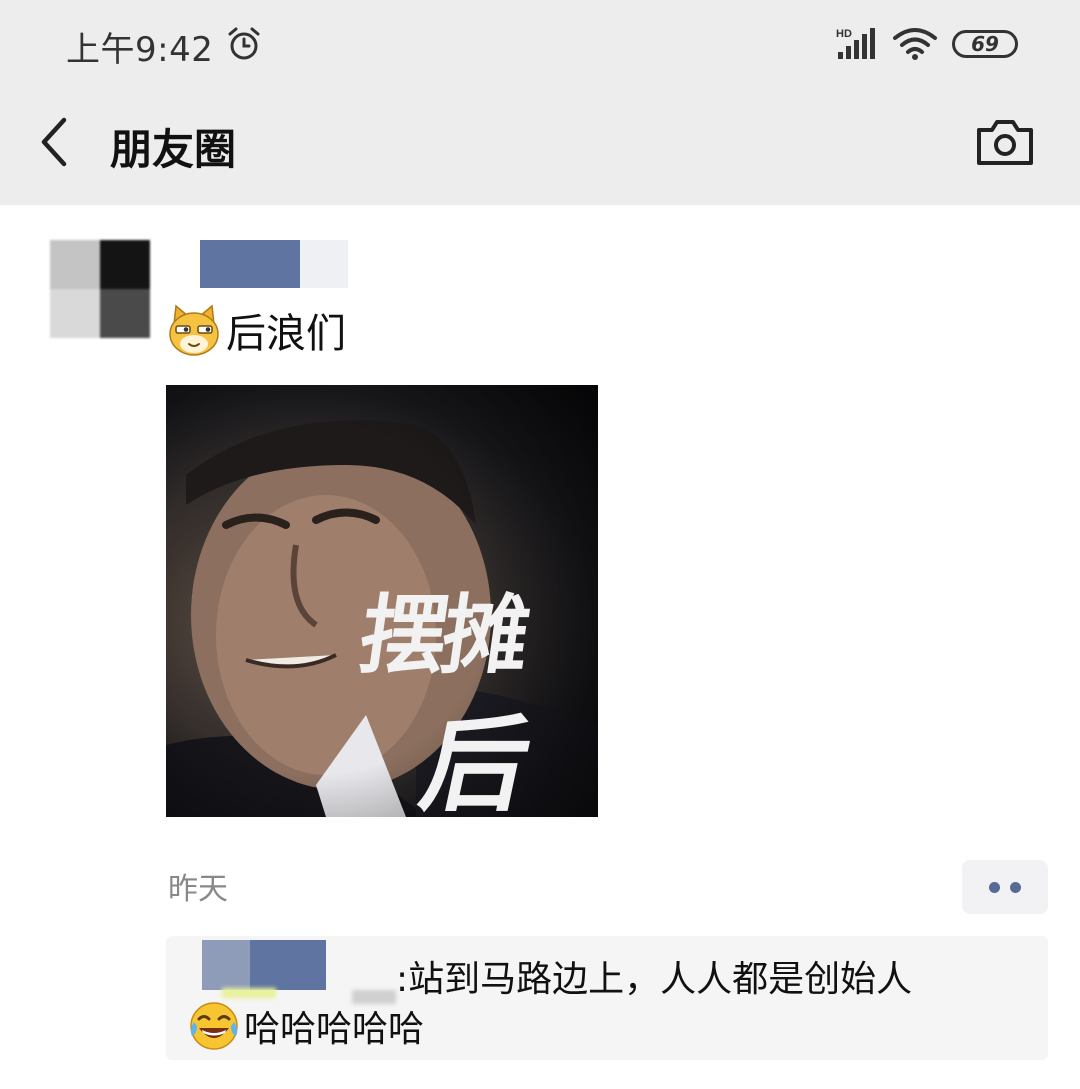 The width and height of the screenshot is (1080, 1089). What do you see at coordinates (334, 1029) in the screenshot?
I see `comment-text-continued: 哈哈哈哈哈` at bounding box center [334, 1029].